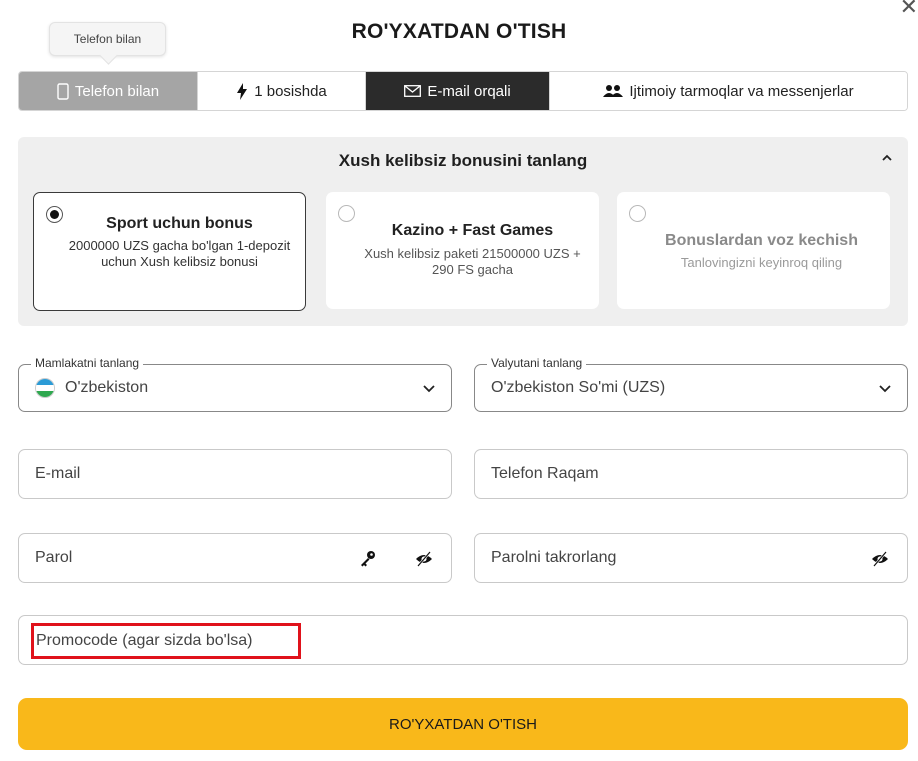 The width and height of the screenshot is (918, 761). I want to click on email-field: E-mail, so click(235, 474).